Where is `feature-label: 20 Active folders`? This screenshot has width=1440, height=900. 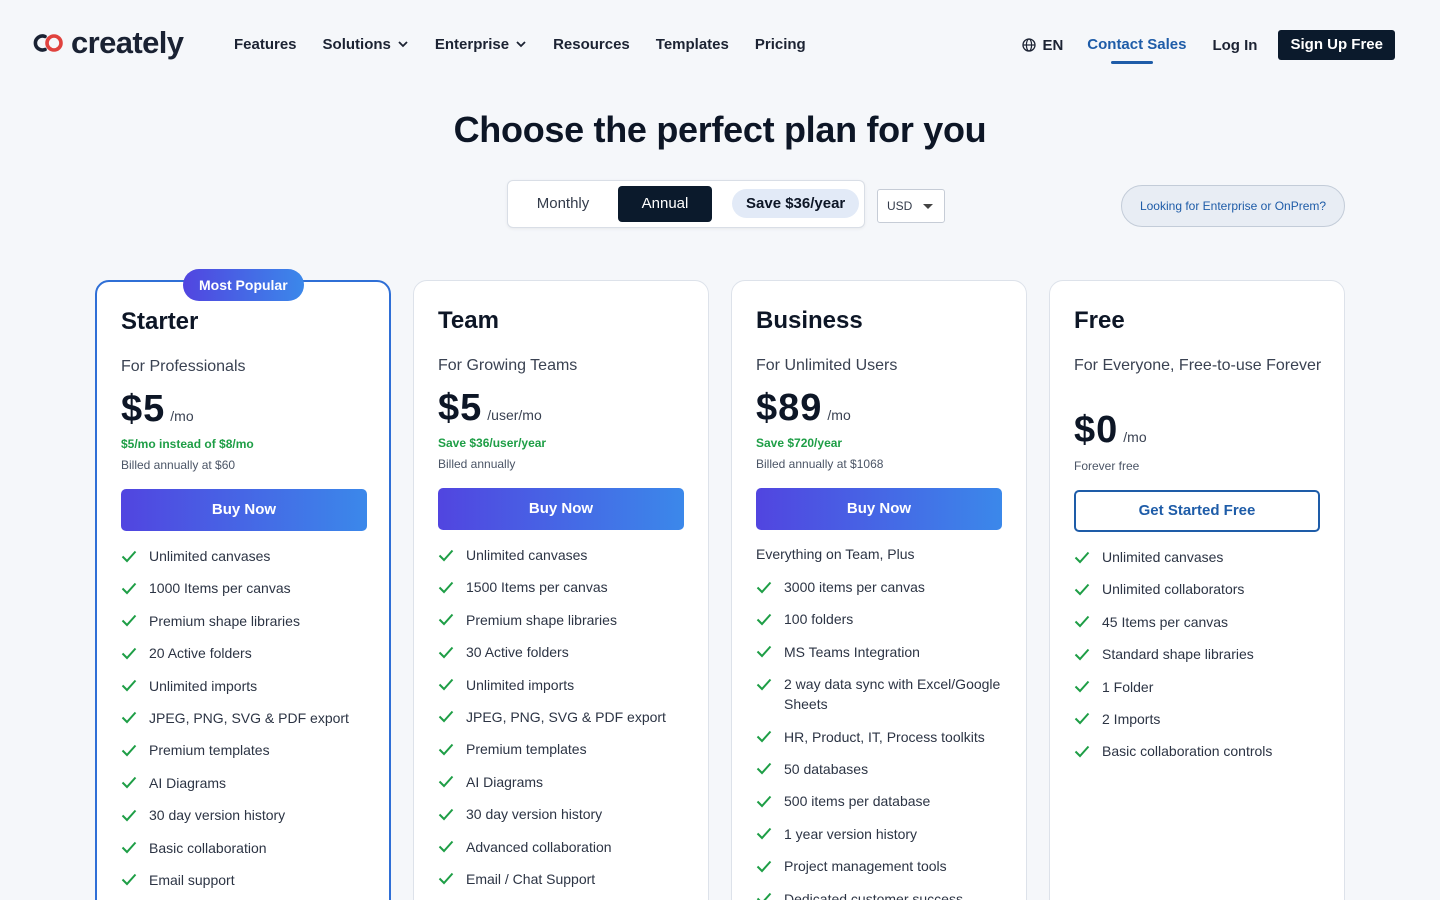
feature-label: 20 Active folders is located at coordinates (200, 653).